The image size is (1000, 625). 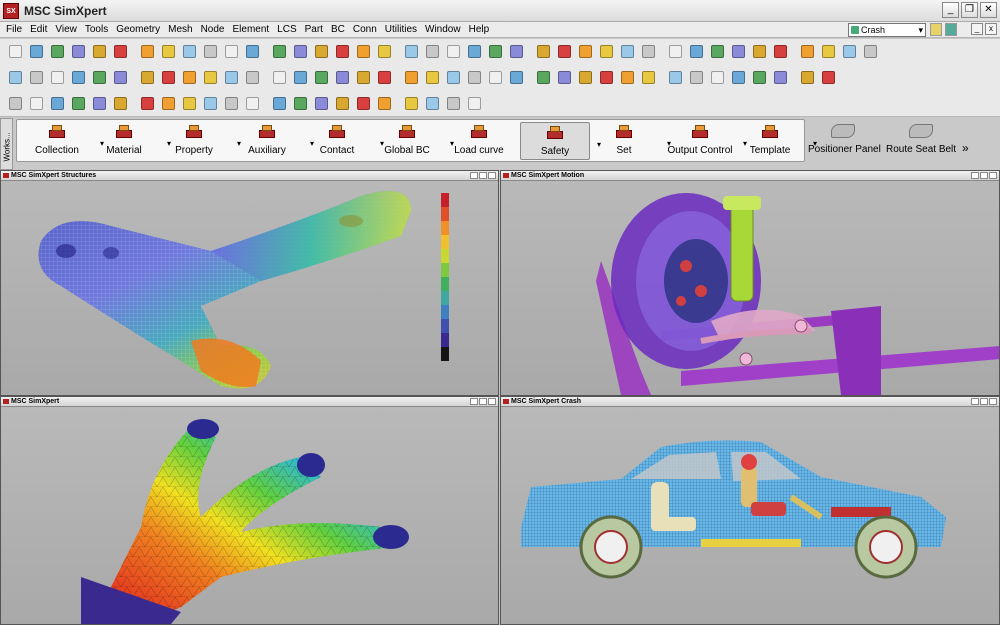 What do you see at coordinates (38, 29) in the screenshot?
I see `menu-item-edit: Edit` at bounding box center [38, 29].